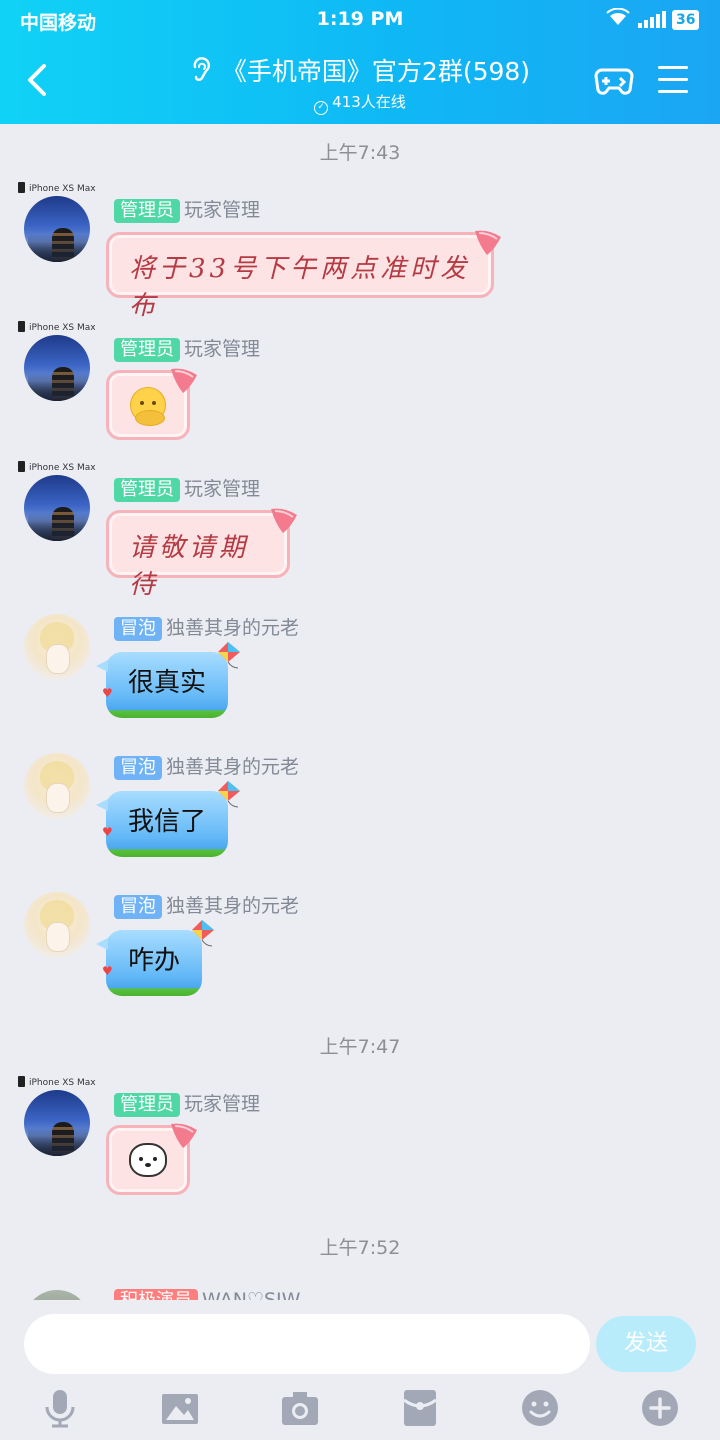 This screenshot has height=1440, width=720. I want to click on emoji-icon, so click(540, 1408).